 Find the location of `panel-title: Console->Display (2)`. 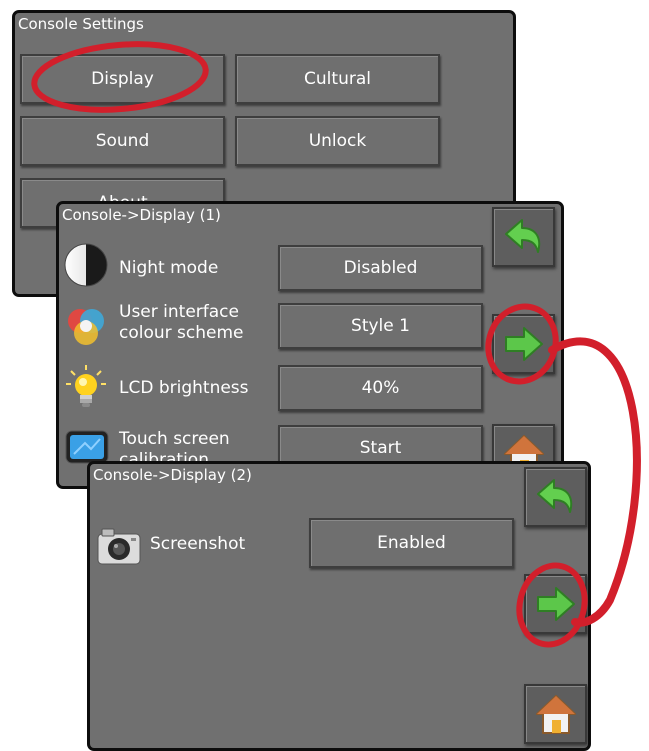

panel-title: Console->Display (2) is located at coordinates (172, 475).